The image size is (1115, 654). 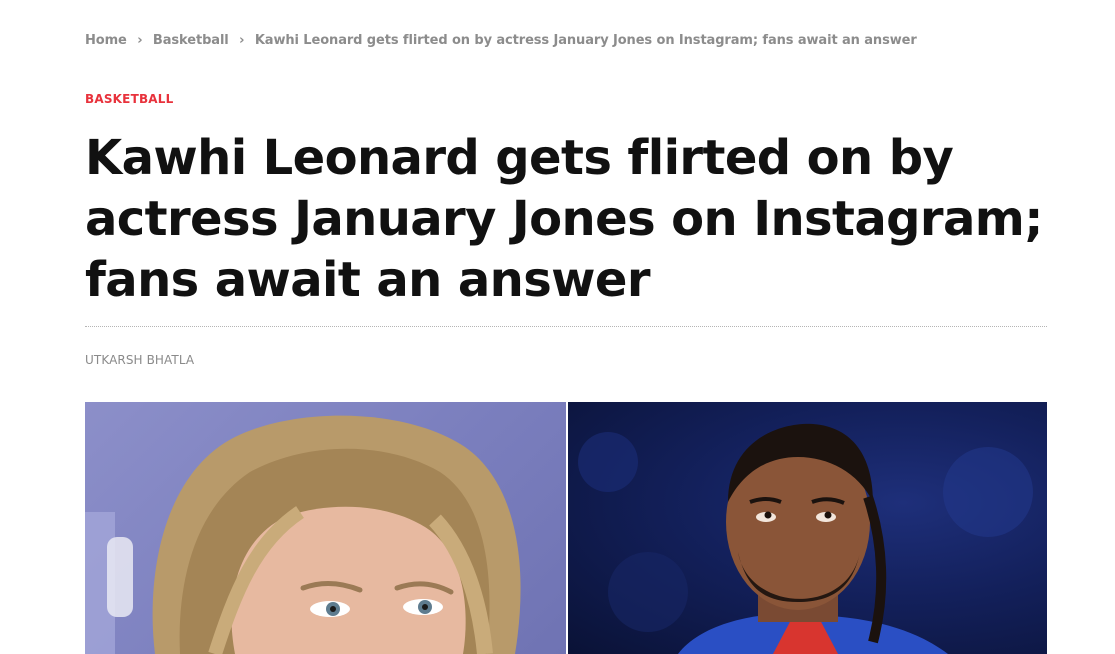 What do you see at coordinates (139, 360) in the screenshot?
I see `author-link: UTKARSH BHATLA` at bounding box center [139, 360].